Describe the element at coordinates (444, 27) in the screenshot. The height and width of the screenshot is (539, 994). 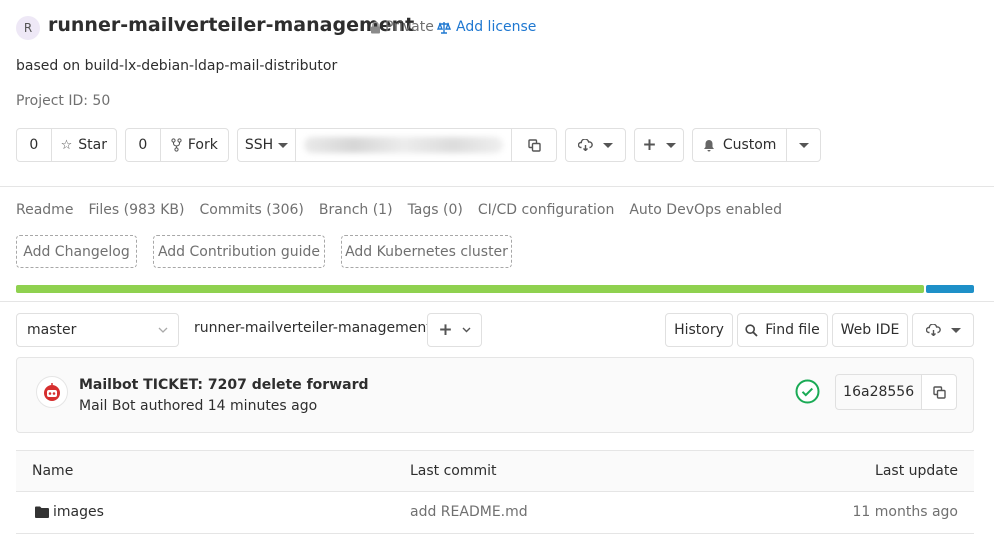
I see `scale-icon` at that location.